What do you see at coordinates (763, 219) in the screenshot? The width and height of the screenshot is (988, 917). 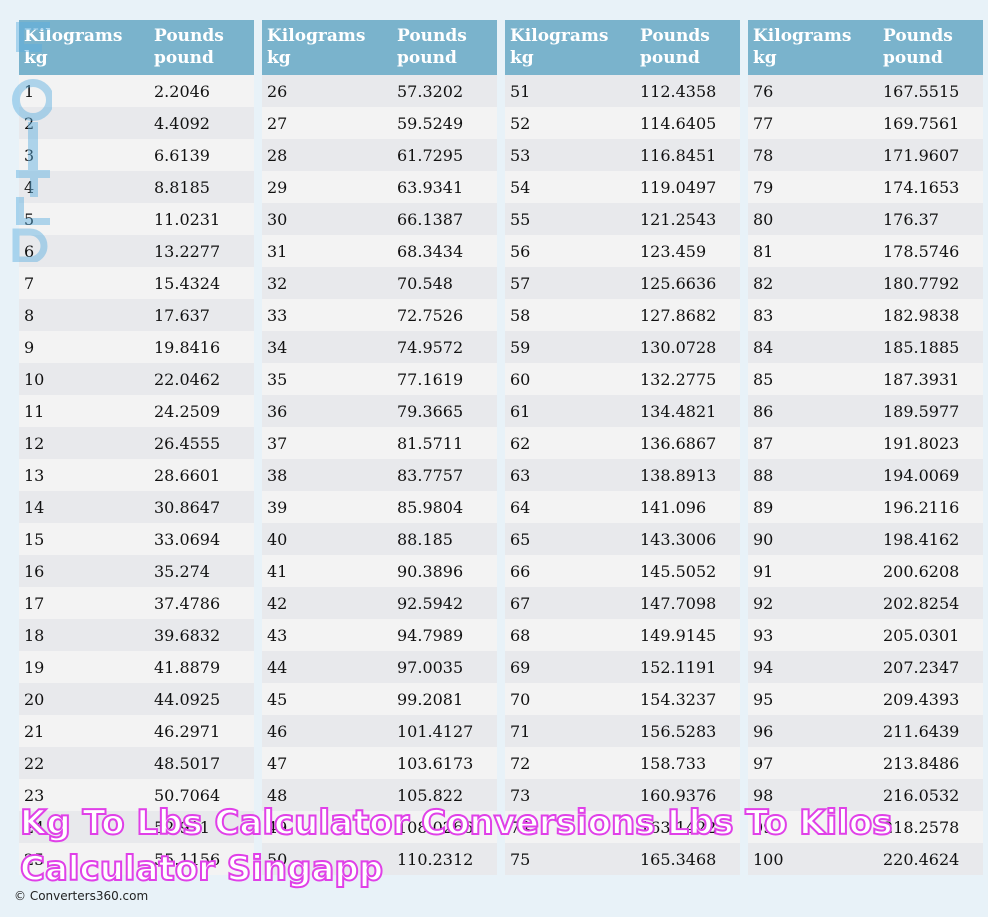 I see `kg-cell: 80` at bounding box center [763, 219].